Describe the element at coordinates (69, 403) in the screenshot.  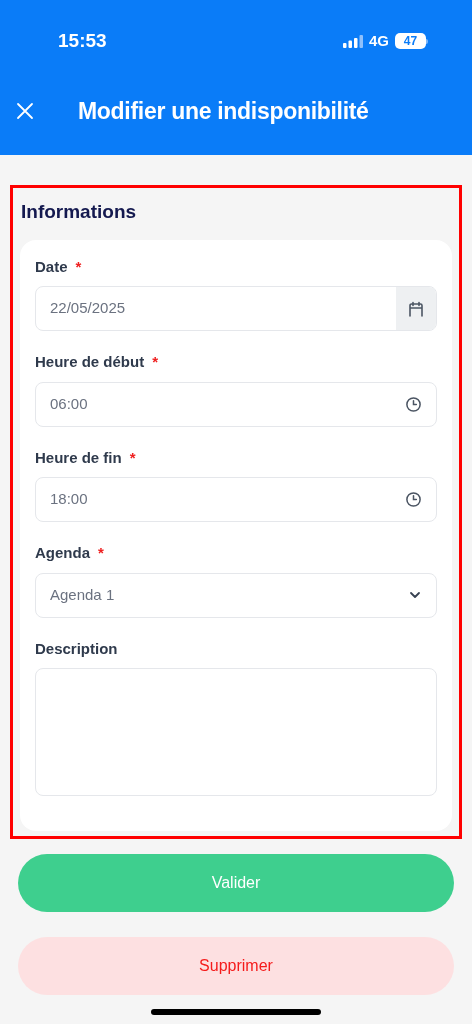
I see `field-value: 06:00` at that location.